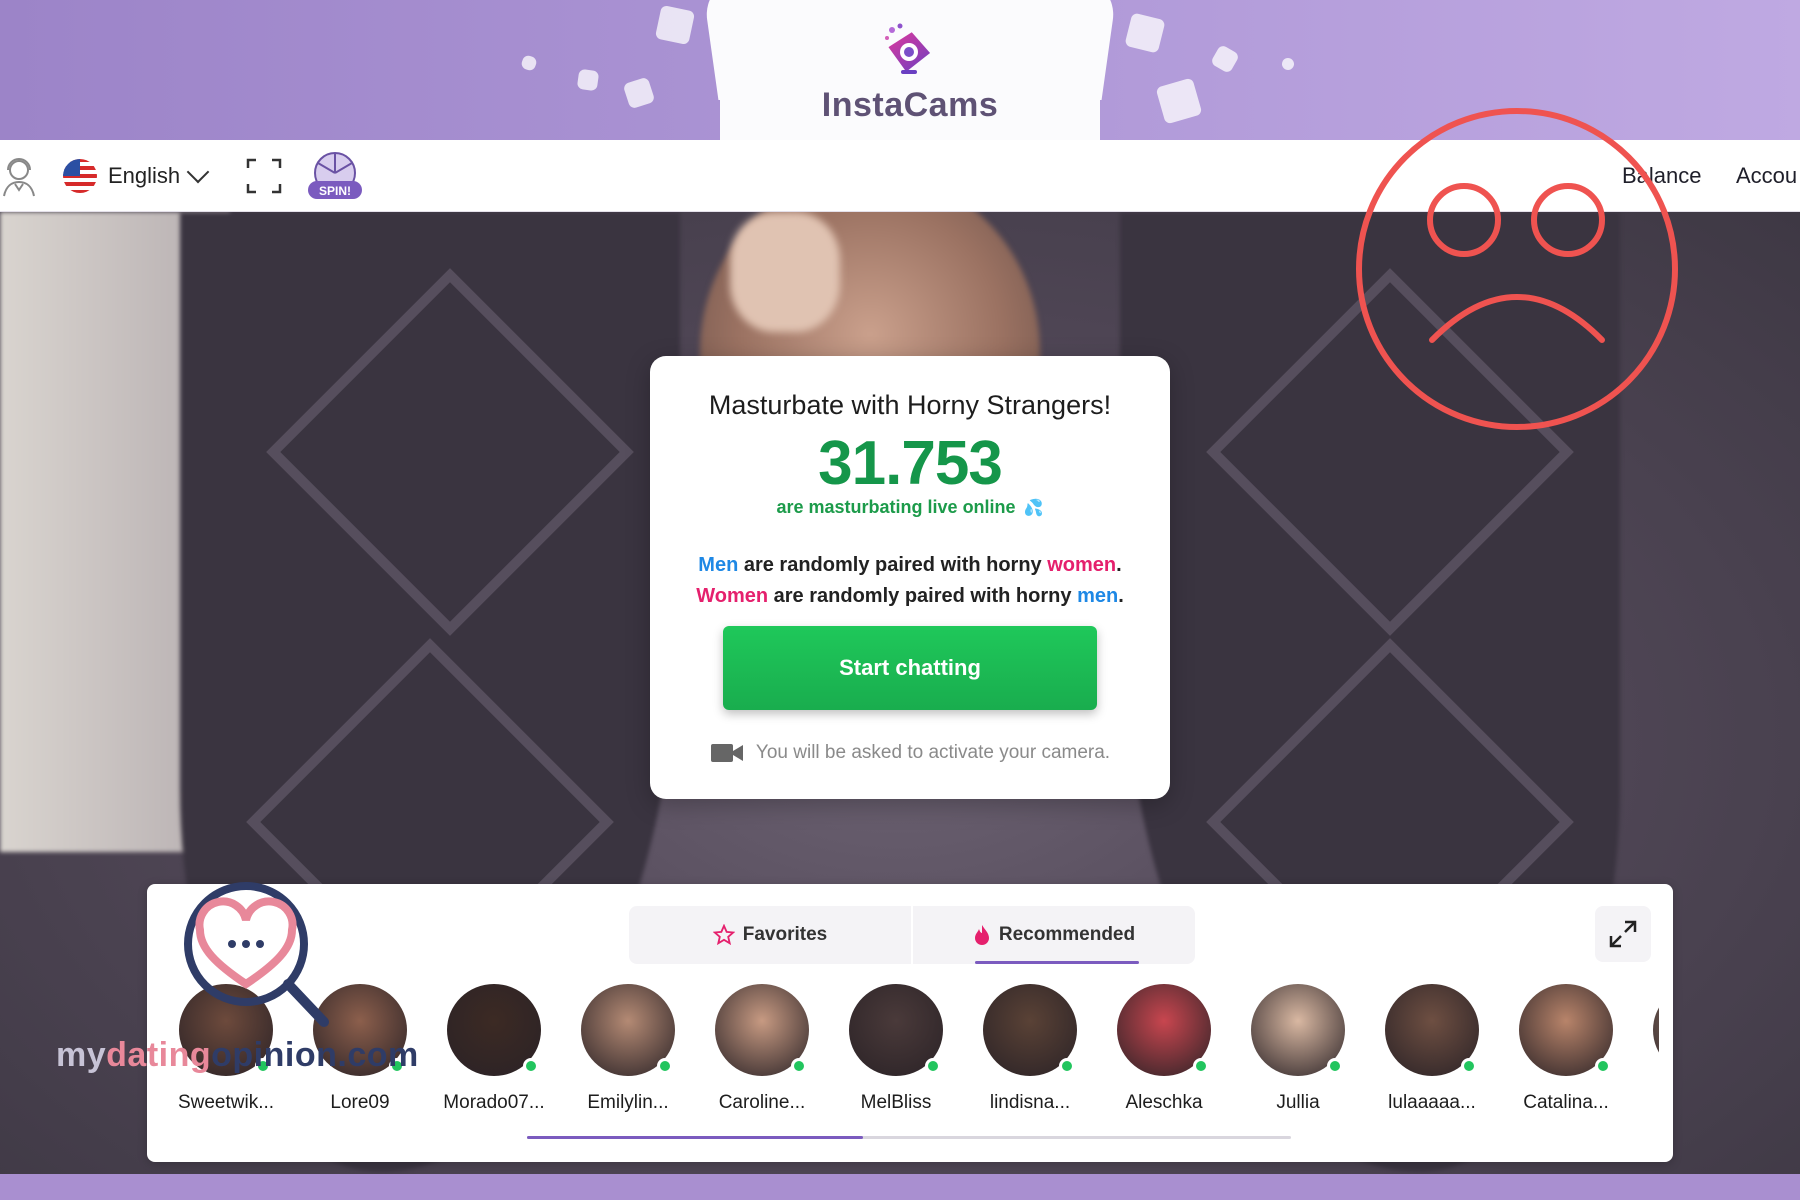 The image size is (1800, 1200). What do you see at coordinates (274, 1055) in the screenshot?
I see `watermark-part: opinion` at bounding box center [274, 1055].